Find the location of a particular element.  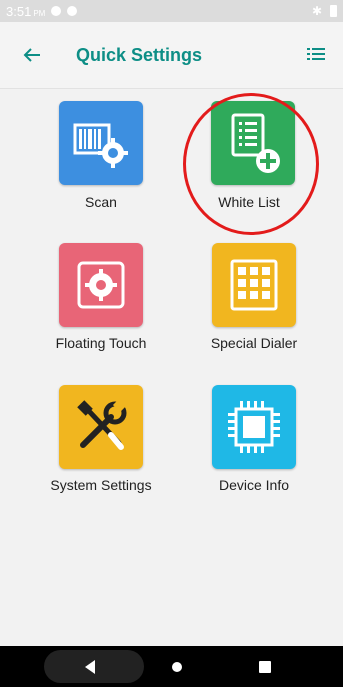

home-dot-icon is located at coordinates (177, 667).